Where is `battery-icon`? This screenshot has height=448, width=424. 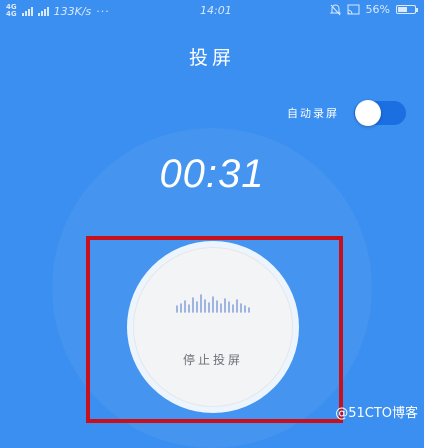
battery-icon is located at coordinates (407, 9).